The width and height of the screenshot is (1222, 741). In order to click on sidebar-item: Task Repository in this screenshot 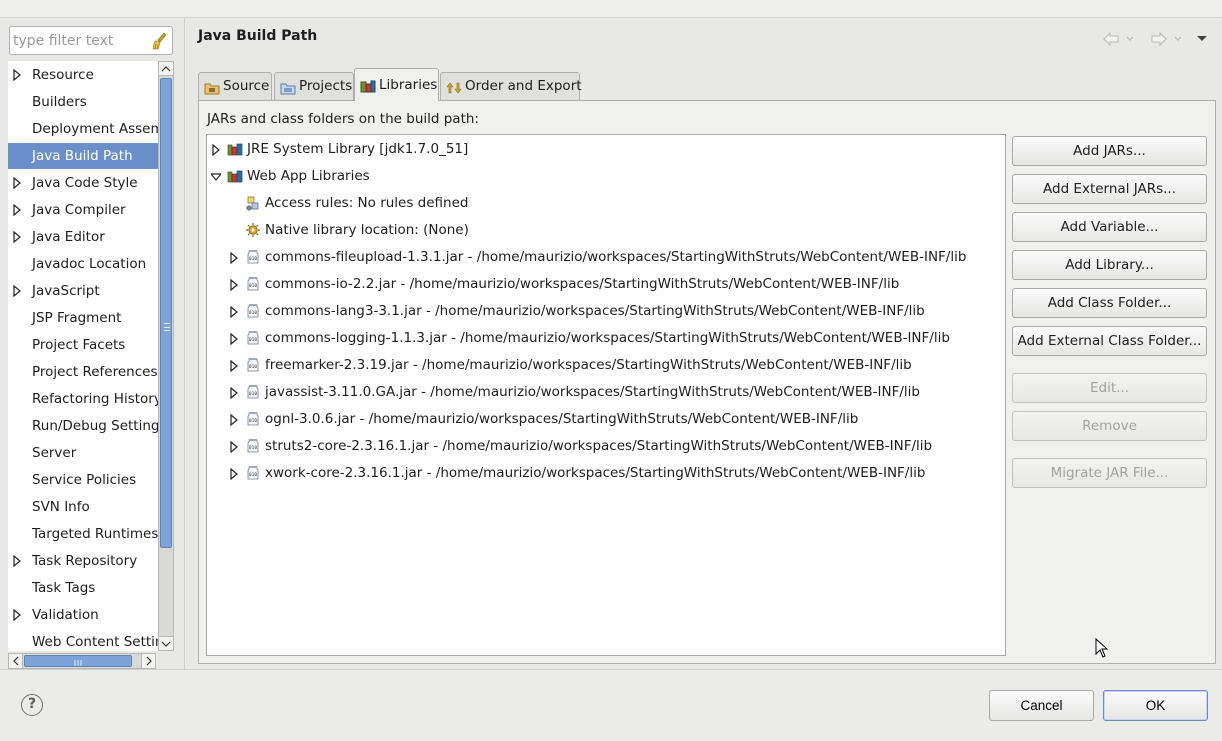, I will do `click(83, 561)`.